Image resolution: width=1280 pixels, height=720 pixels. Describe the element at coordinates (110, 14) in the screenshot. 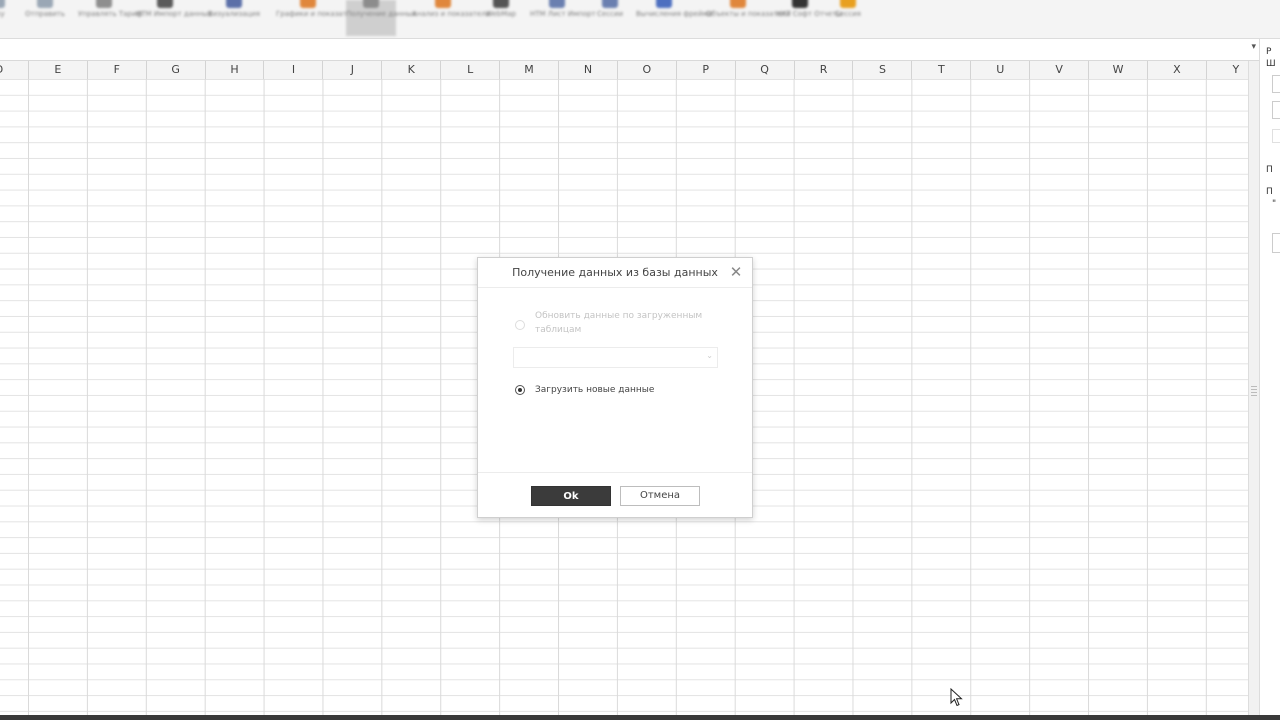

I see `ribbon-button-label: Управлять Тариф` at that location.